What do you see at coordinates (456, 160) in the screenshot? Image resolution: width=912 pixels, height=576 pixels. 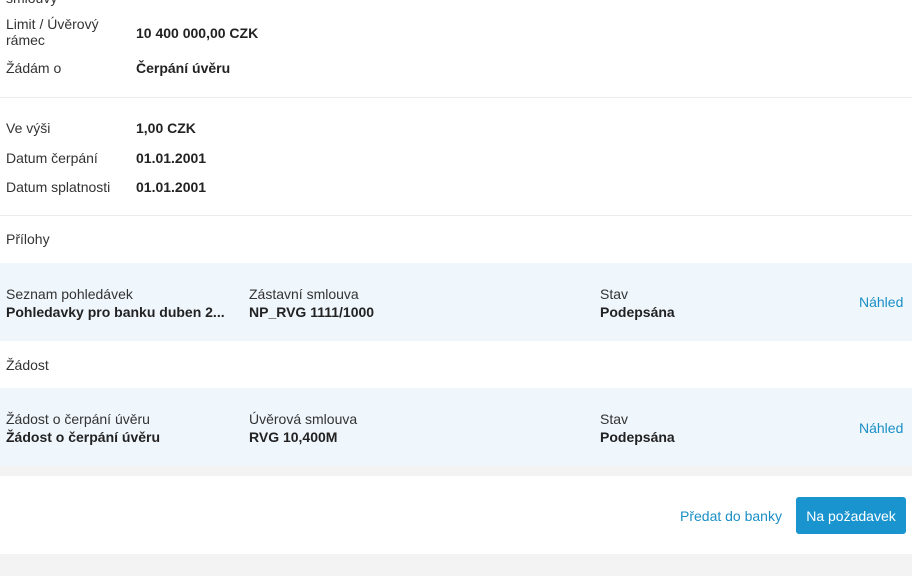 I see `draw-date-row: Datum čerpání 01.01.2001` at bounding box center [456, 160].